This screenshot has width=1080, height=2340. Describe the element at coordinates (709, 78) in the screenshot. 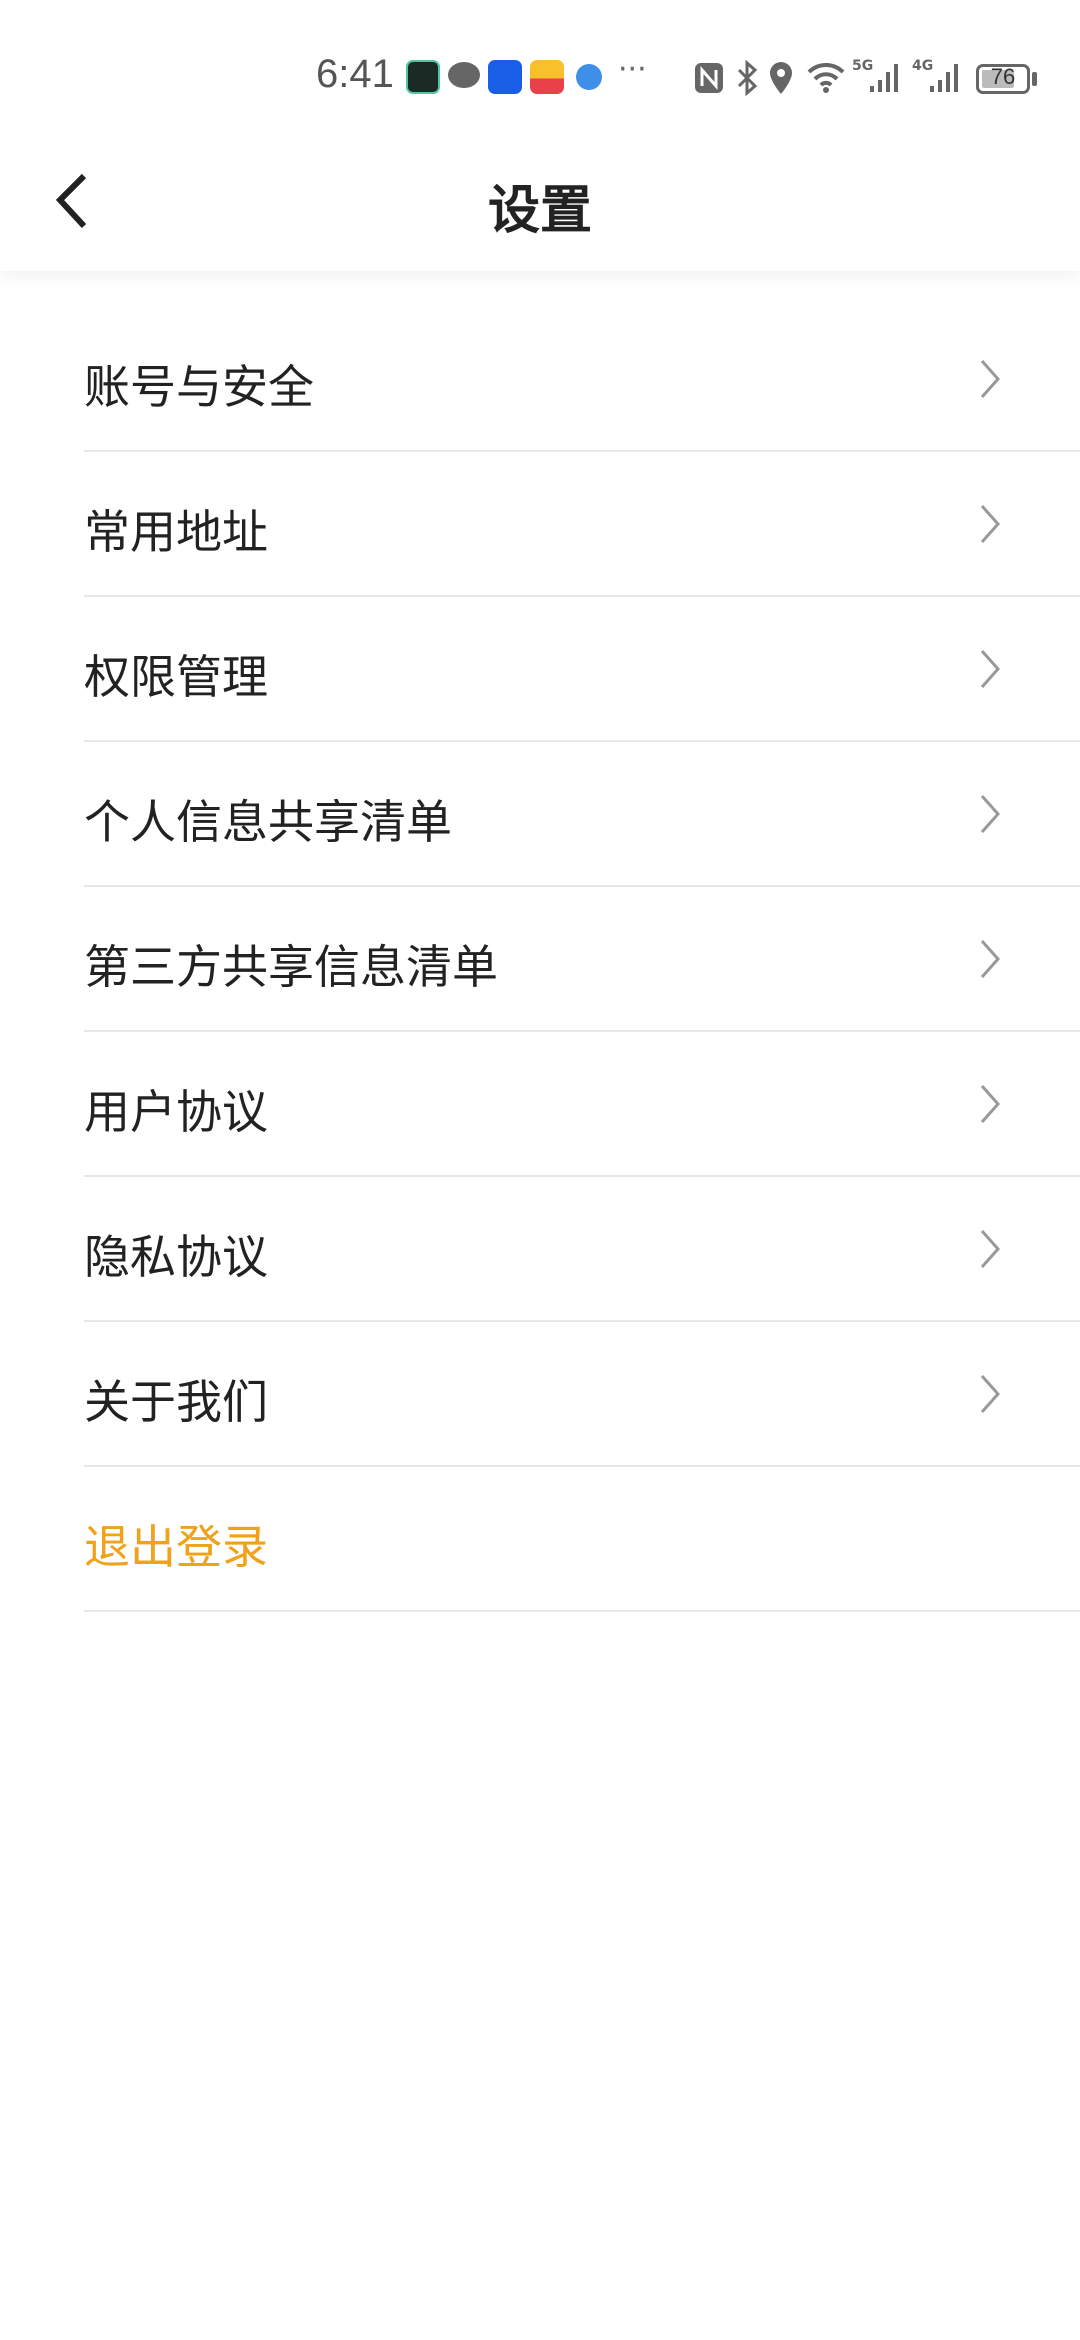

I see `nfc-icon` at that location.